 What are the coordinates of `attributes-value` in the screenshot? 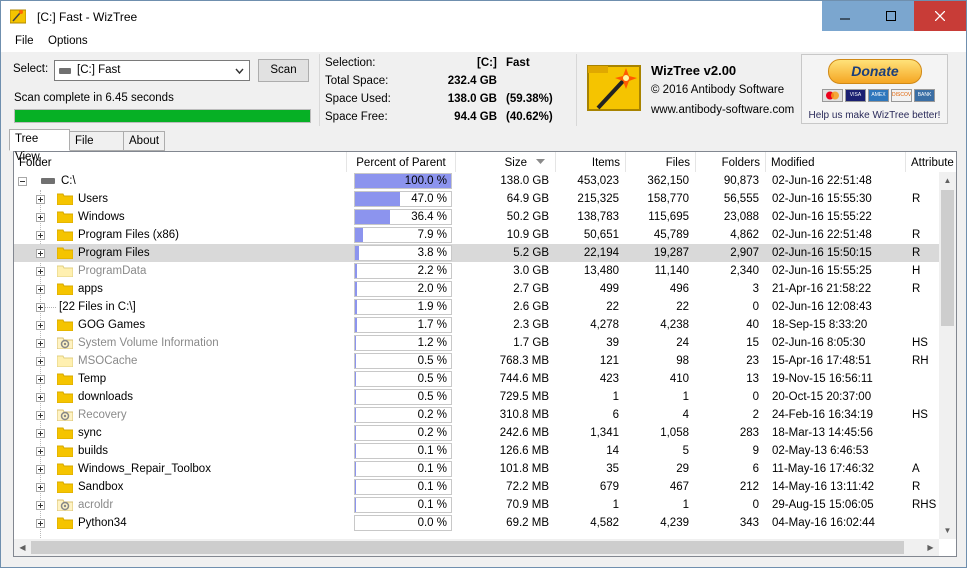 It's located at (925, 325).